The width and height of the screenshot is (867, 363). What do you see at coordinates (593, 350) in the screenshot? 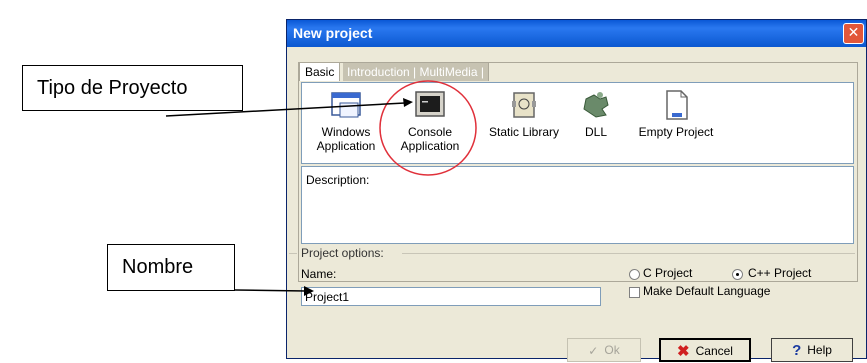
I see `check-icon: ✓` at bounding box center [593, 350].